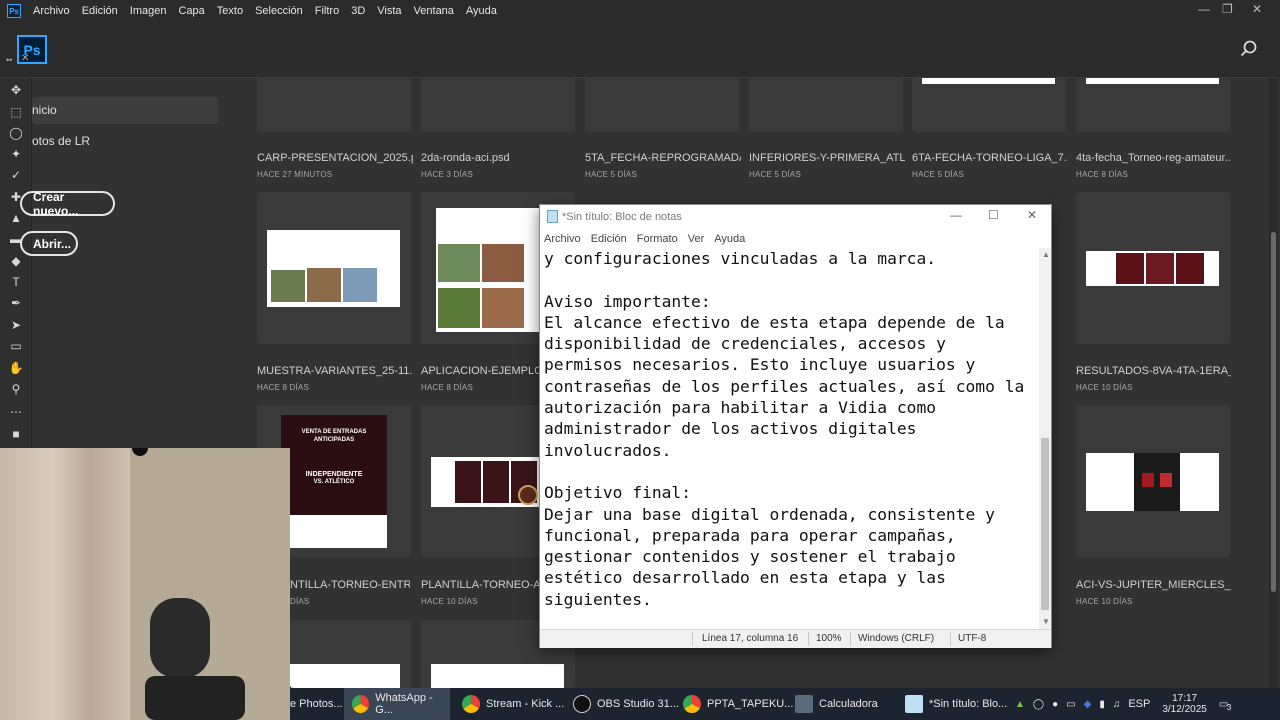  Describe the element at coordinates (993, 215) in the screenshot. I see `maximize-icon: ☐` at that location.